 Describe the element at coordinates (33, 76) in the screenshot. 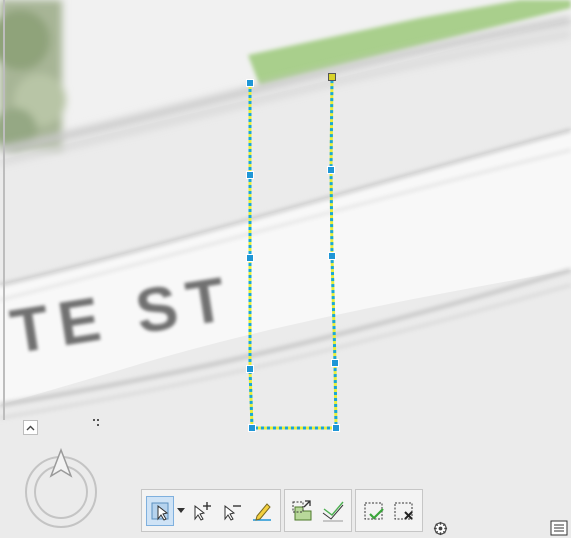

I see `vegetation-area` at that location.